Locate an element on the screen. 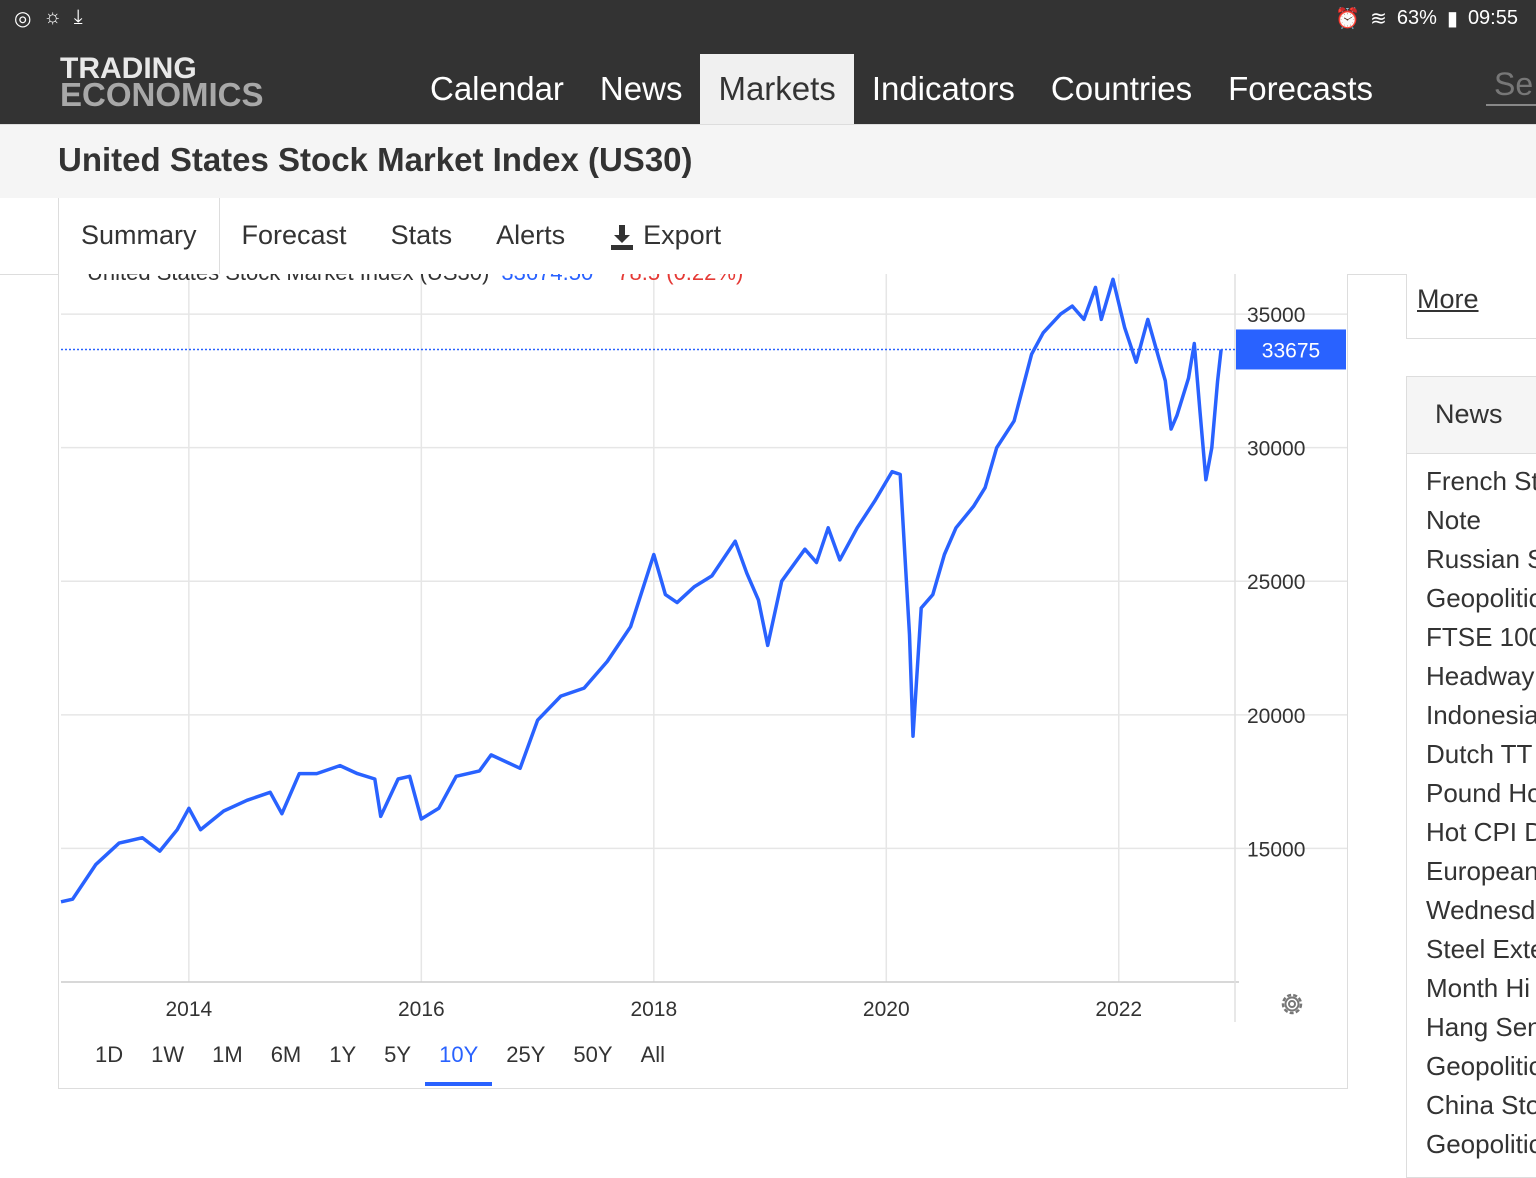 This screenshot has width=1536, height=1178. y-tick-label: 35000 is located at coordinates (1276, 315).